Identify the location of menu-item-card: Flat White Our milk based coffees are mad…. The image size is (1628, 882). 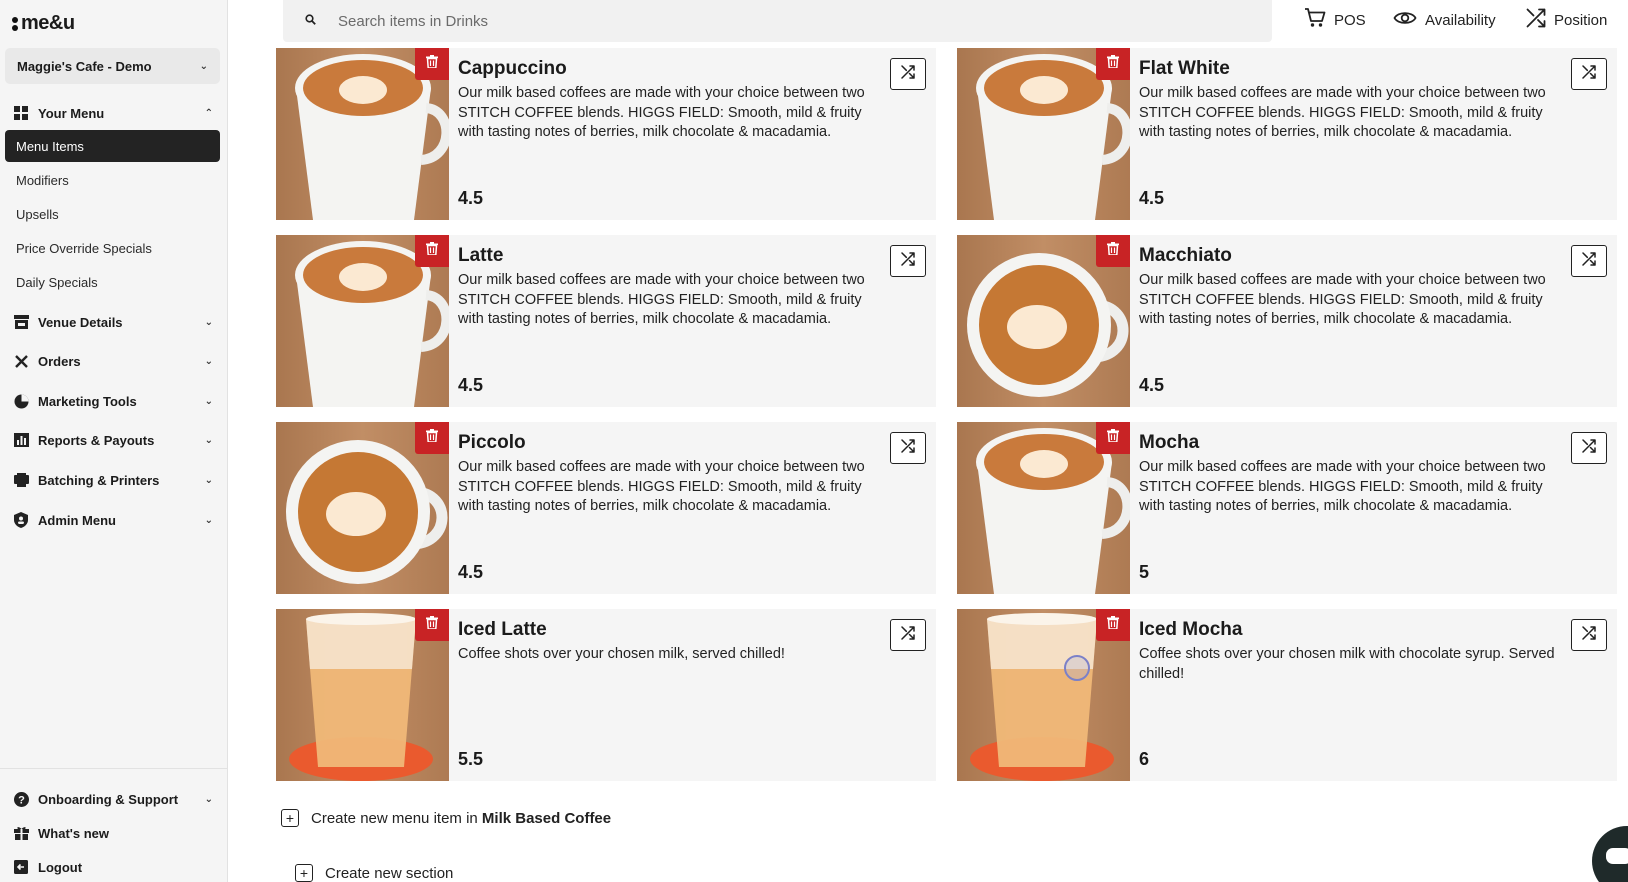
(1287, 134).